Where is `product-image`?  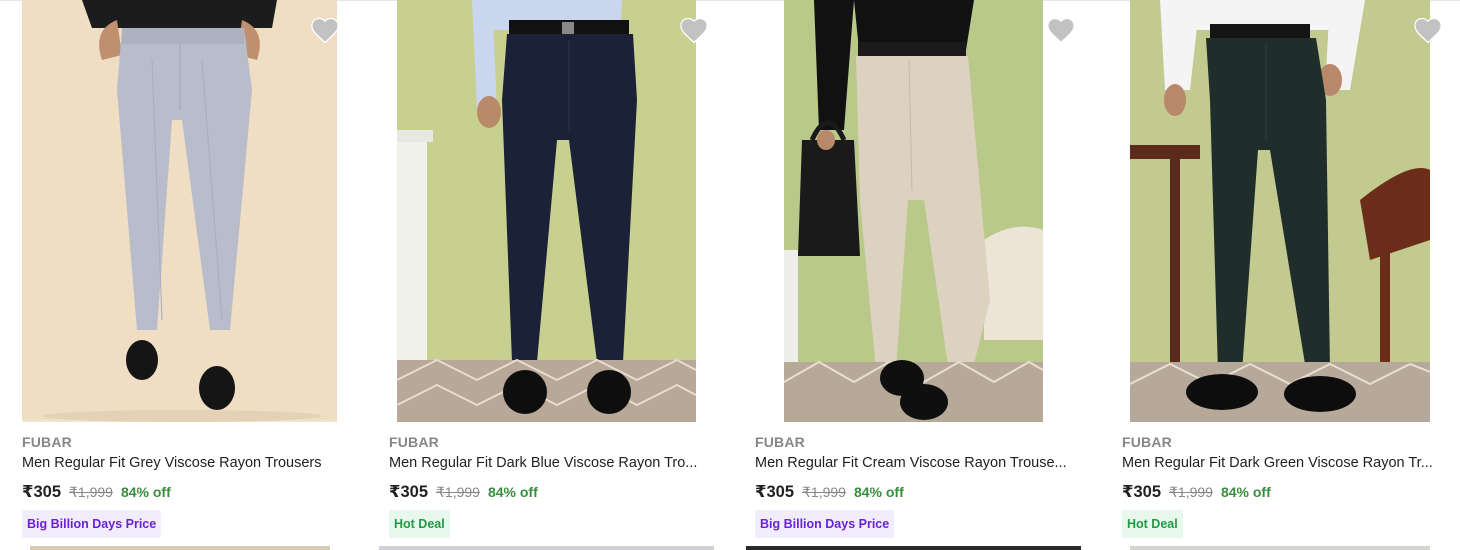
product-image is located at coordinates (913, 211).